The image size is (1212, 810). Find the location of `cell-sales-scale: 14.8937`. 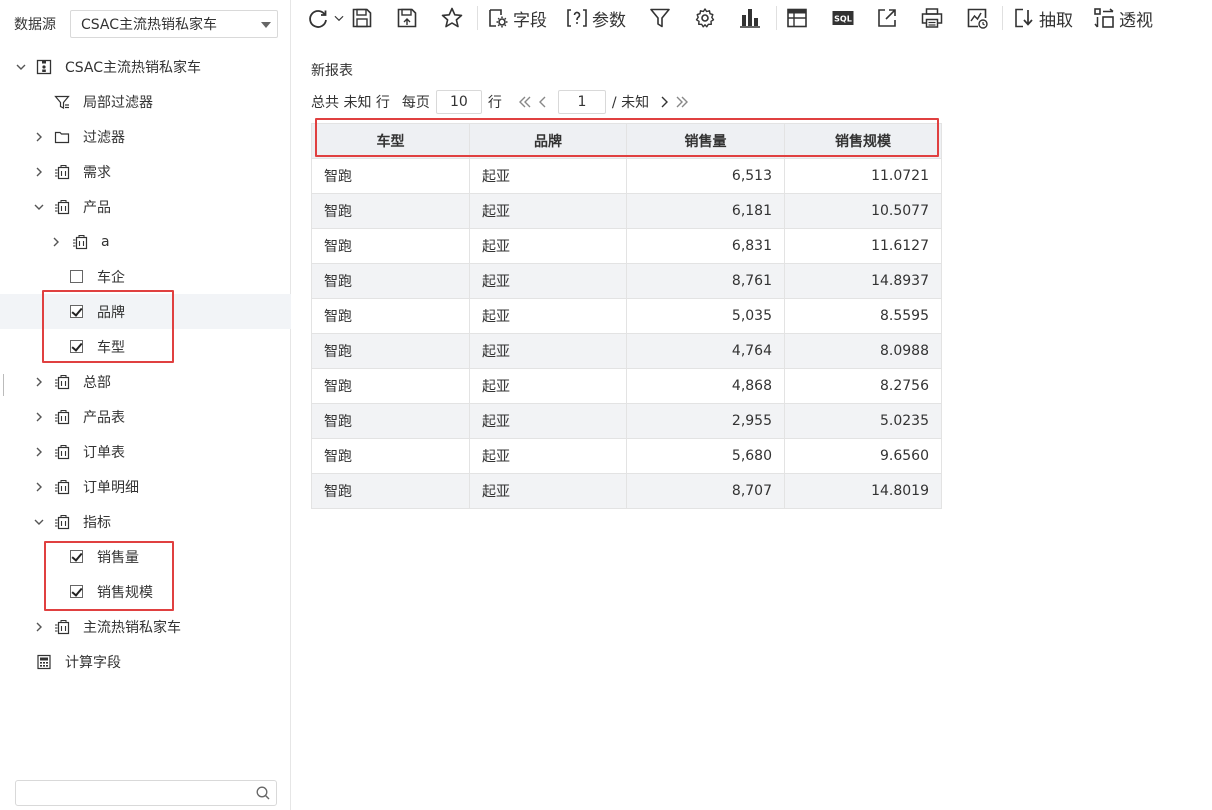

cell-sales-scale: 14.8937 is located at coordinates (863, 281).